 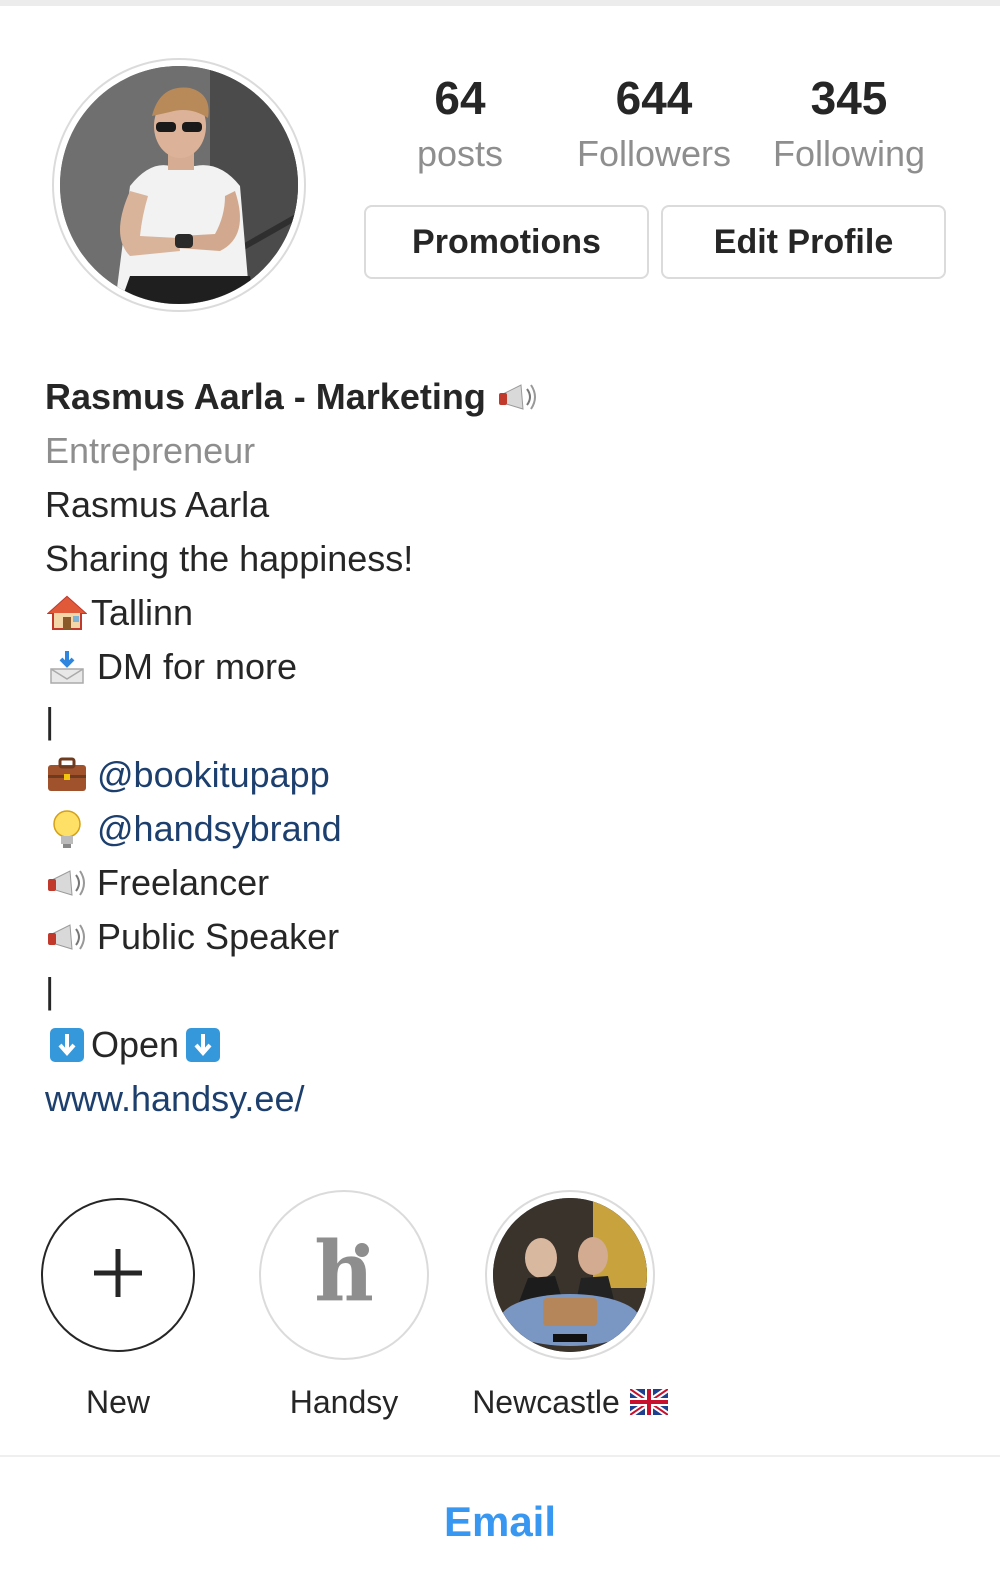 I want to click on following-label: Following, so click(x=849, y=154).